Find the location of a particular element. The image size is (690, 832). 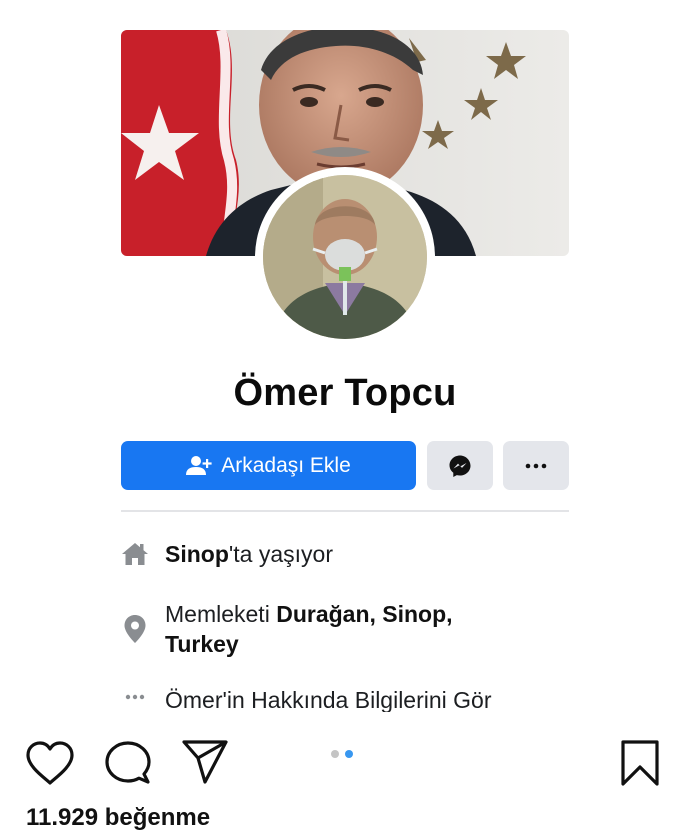

ellipsis-icon is located at coordinates (135, 697).